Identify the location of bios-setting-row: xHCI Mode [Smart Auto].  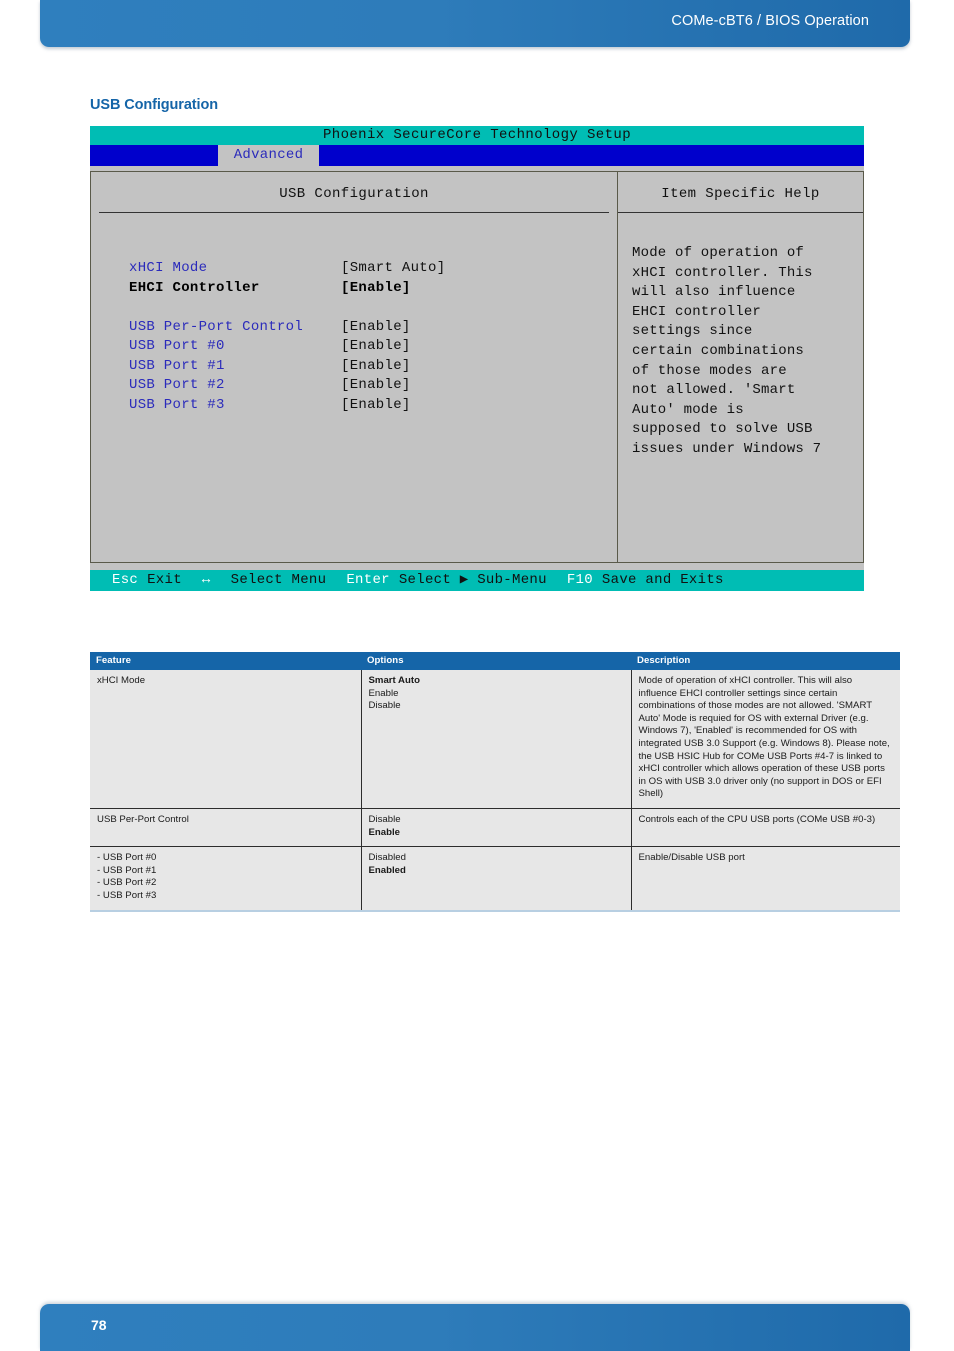
(364, 270).